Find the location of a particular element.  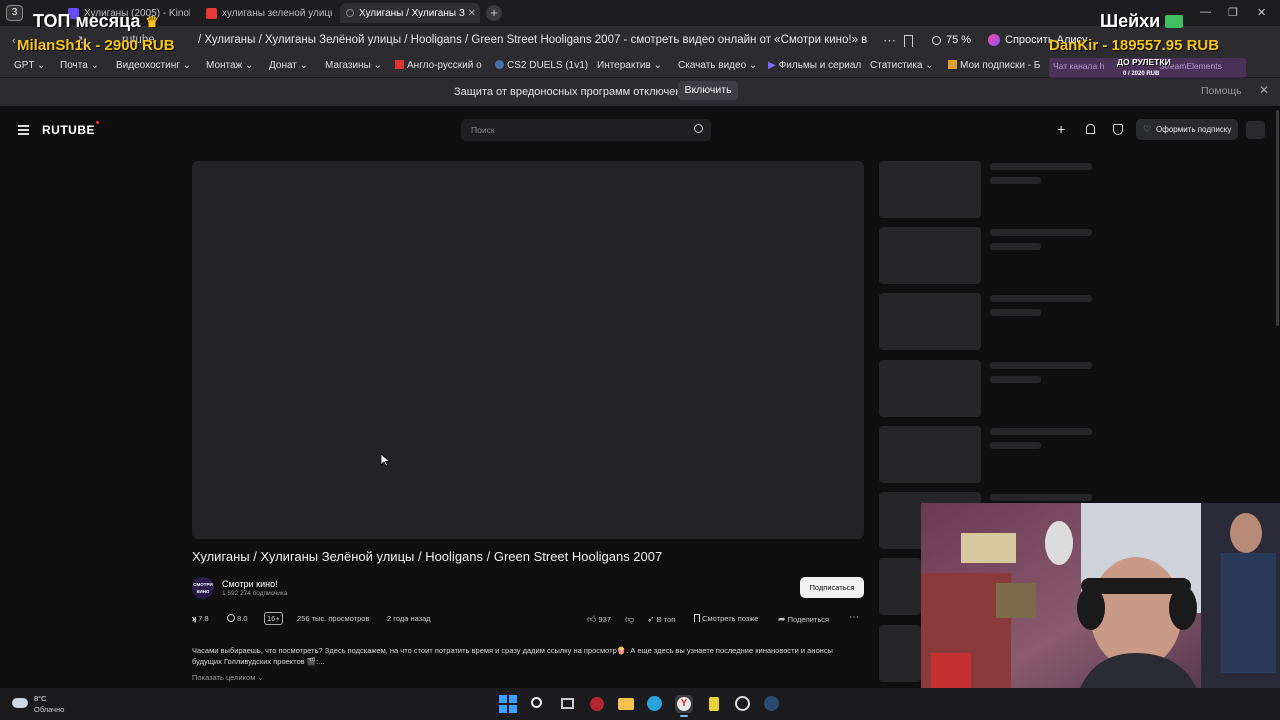

bookmark-video-hosting: Видеохостинг ⌄ is located at coordinates (153, 65).